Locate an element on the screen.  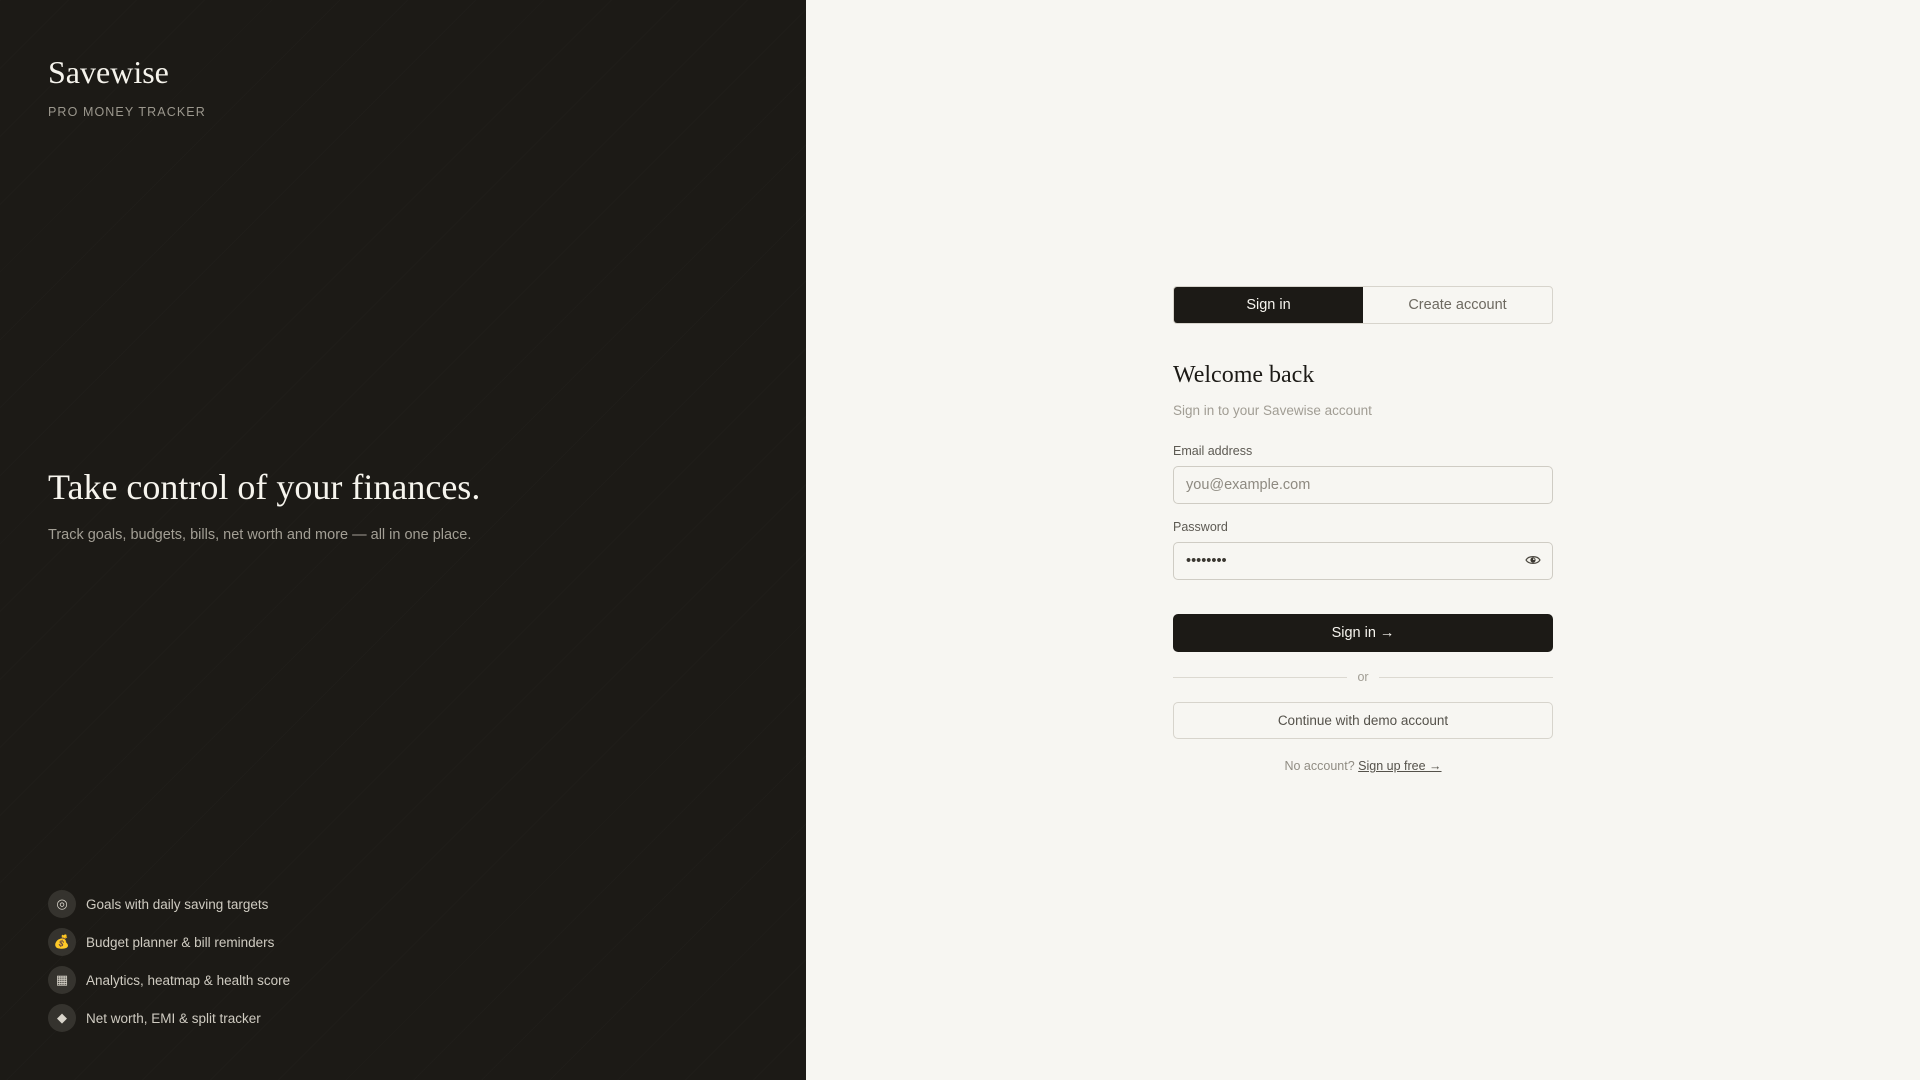
eye-icon-graphic is located at coordinates (1533, 560).